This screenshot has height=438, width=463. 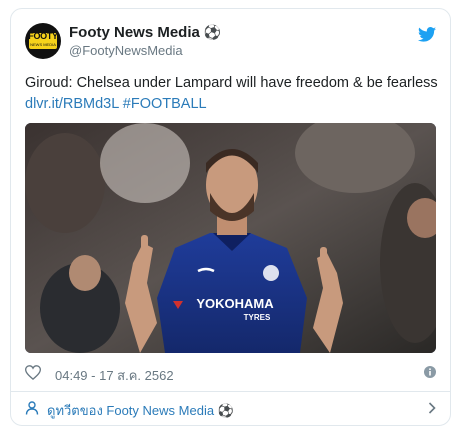 What do you see at coordinates (230, 391) in the screenshot?
I see `footer-divider` at bounding box center [230, 391].